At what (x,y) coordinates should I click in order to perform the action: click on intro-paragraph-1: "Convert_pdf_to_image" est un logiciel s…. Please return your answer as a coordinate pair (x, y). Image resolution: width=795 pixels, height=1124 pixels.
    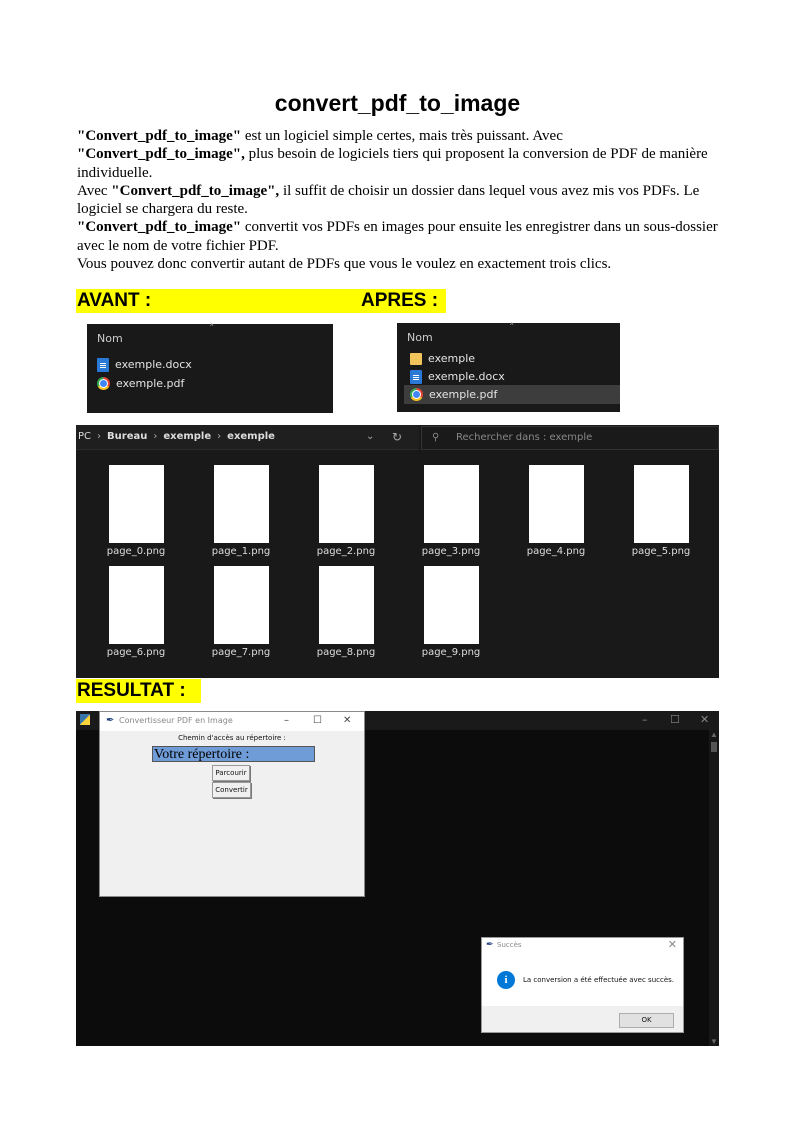
    Looking at the image, I should click on (399, 136).